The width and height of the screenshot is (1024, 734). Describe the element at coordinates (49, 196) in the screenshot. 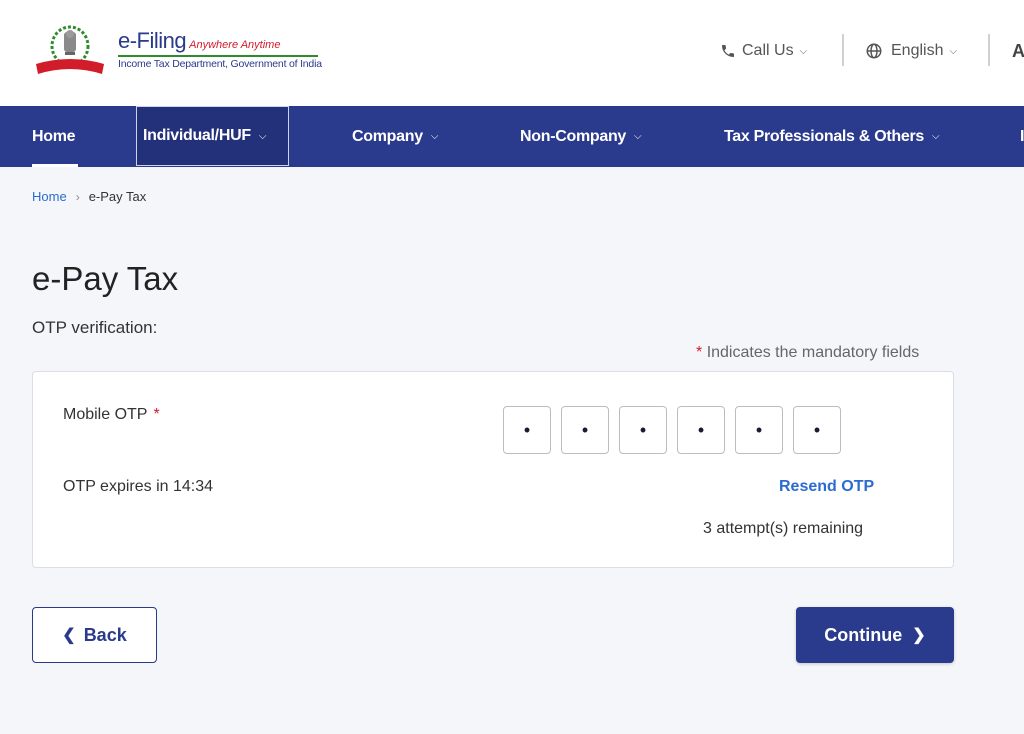

I see `breadcrumb-home-link: Home` at that location.